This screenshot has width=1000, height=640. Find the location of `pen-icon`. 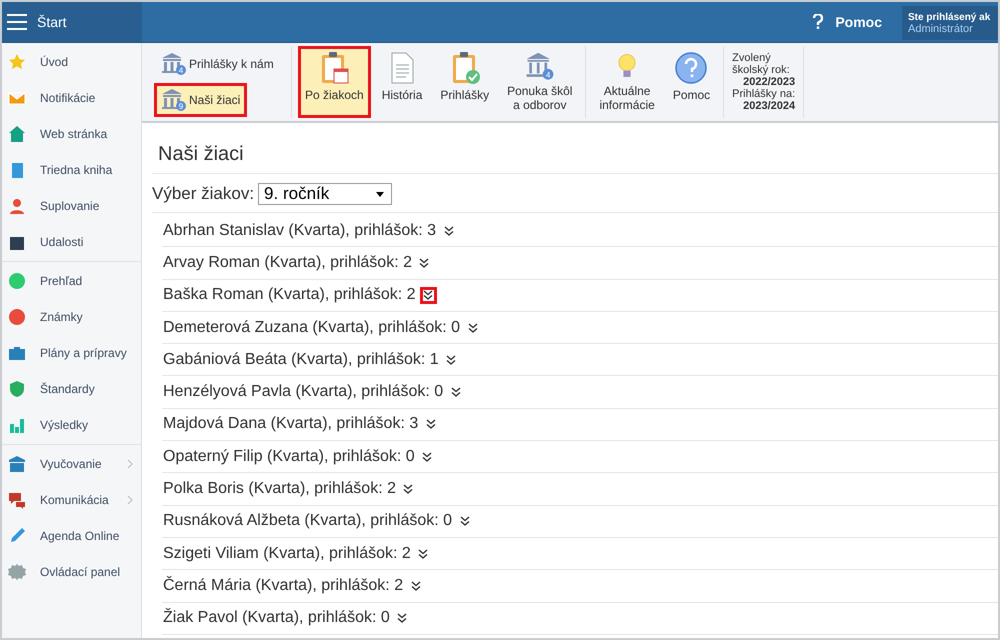

pen-icon is located at coordinates (17, 536).